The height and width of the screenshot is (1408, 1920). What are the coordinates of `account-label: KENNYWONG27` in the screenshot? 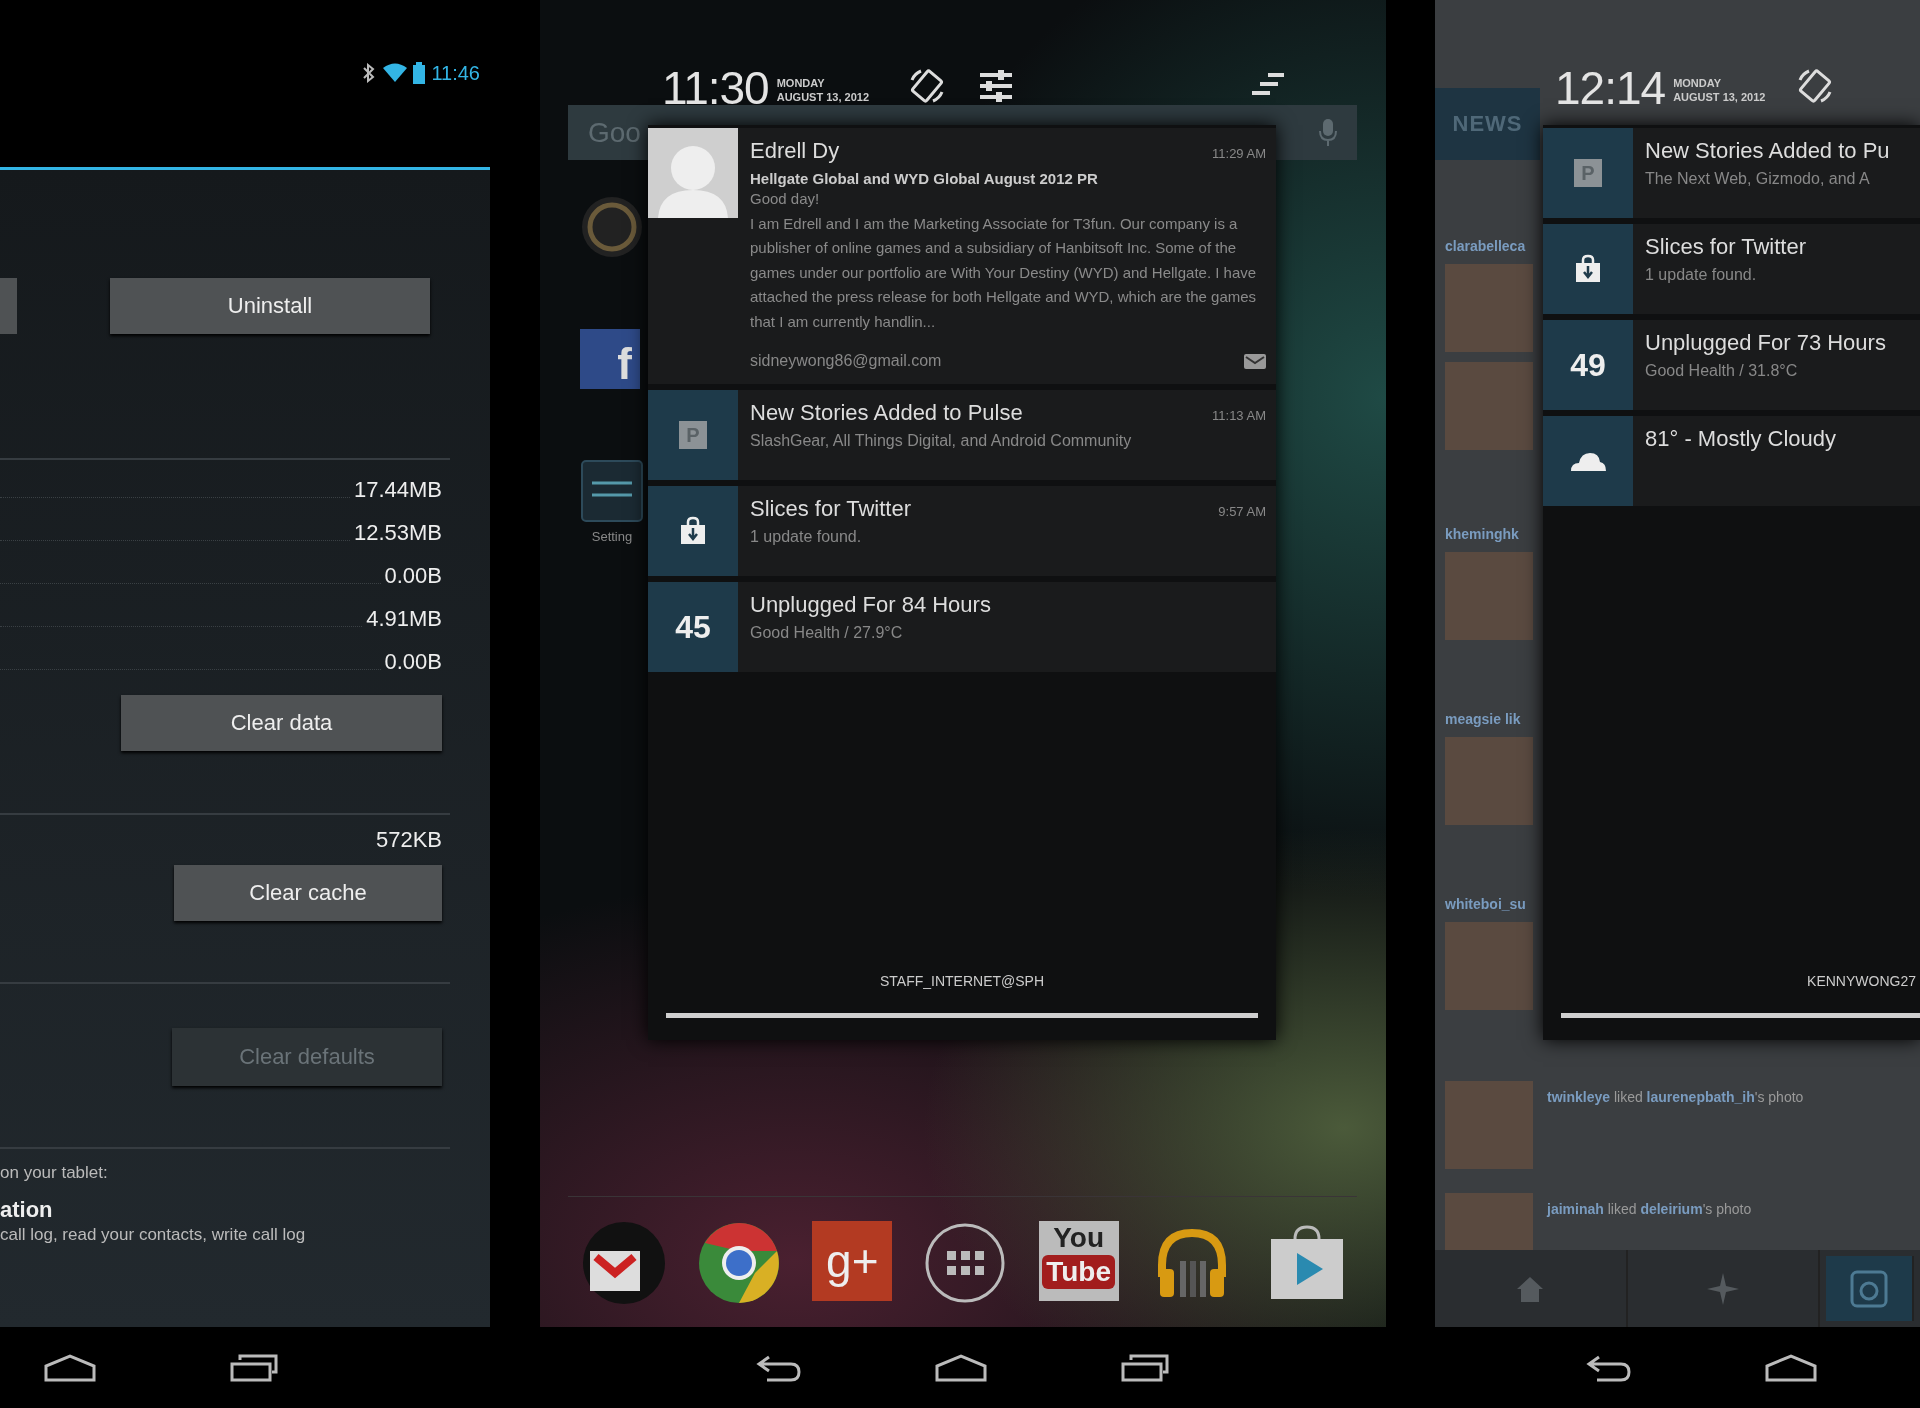 It's located at (1861, 982).